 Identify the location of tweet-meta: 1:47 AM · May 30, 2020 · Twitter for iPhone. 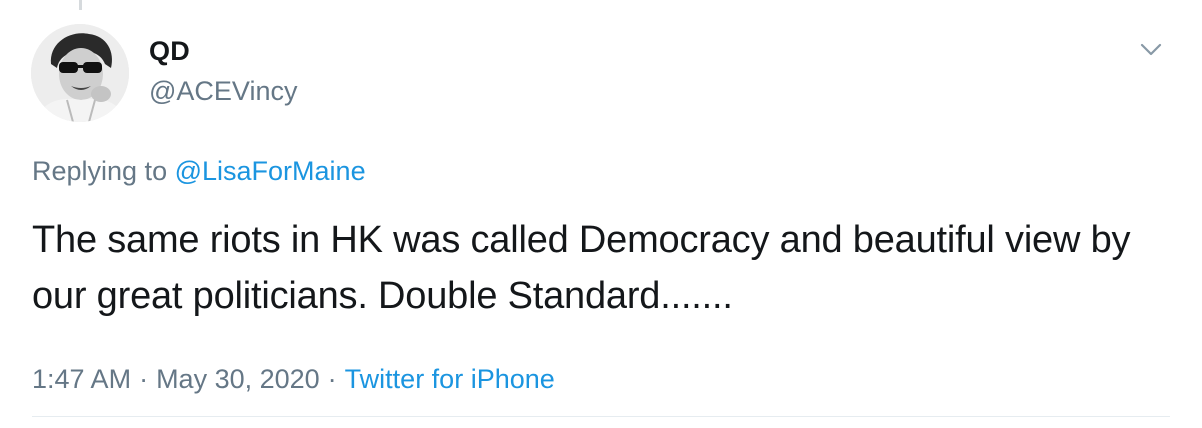
(293, 379).